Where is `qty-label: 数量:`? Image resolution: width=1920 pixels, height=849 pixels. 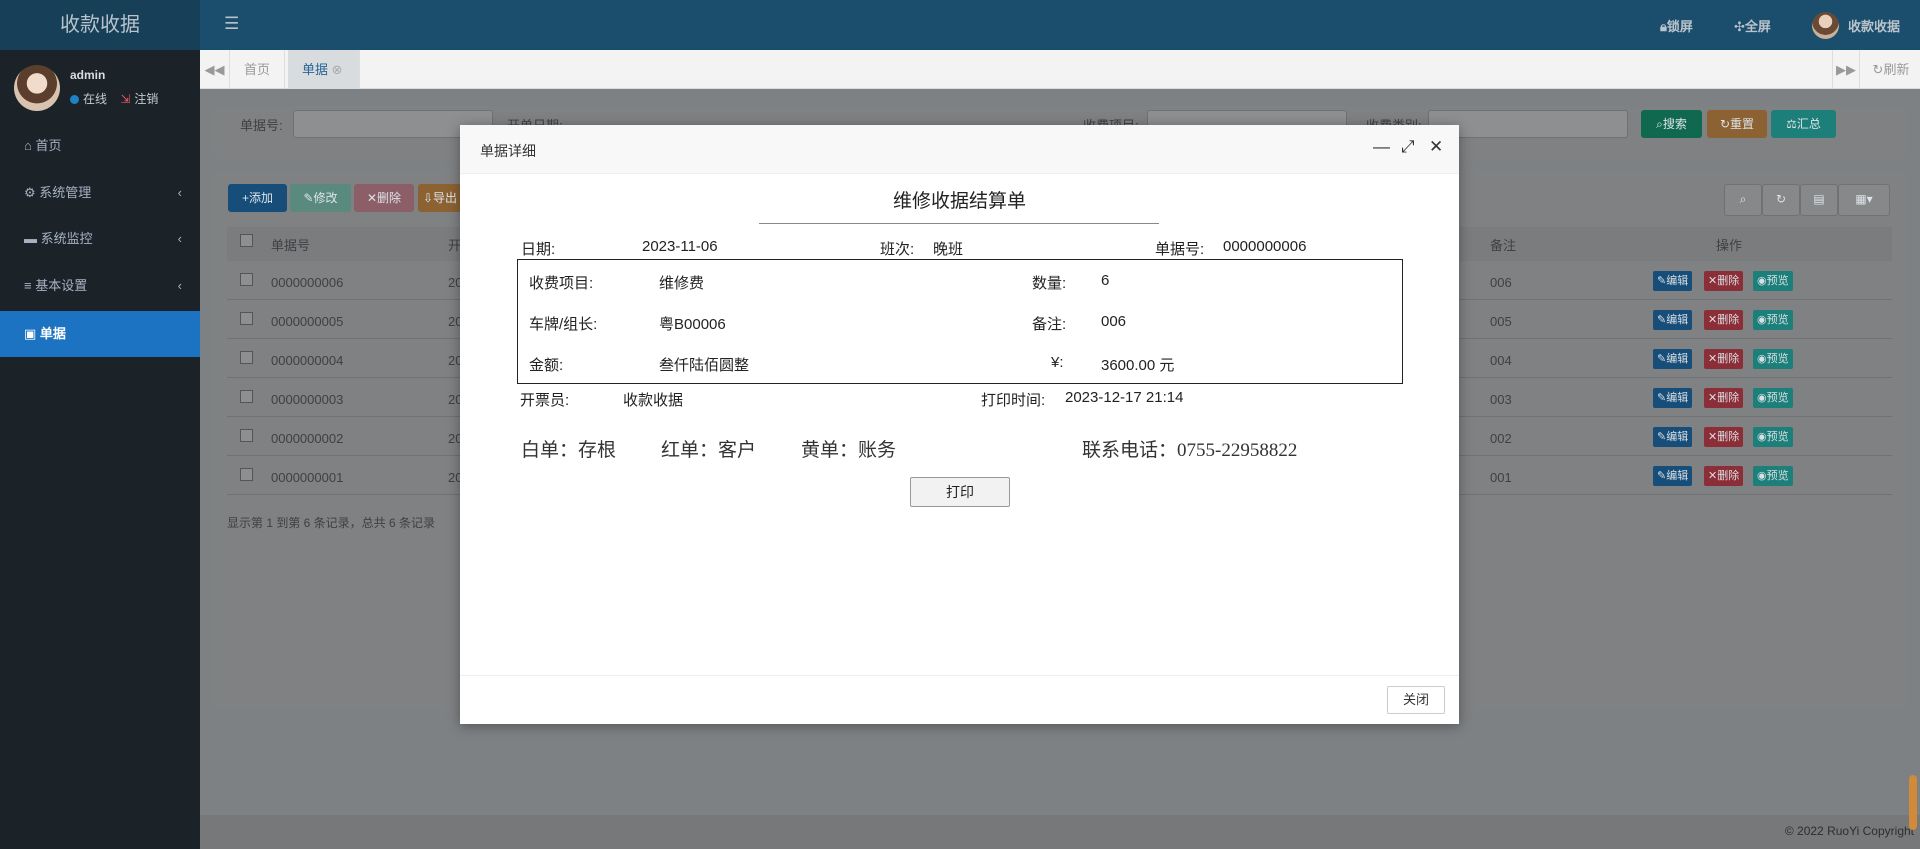 qty-label: 数量: is located at coordinates (1049, 283).